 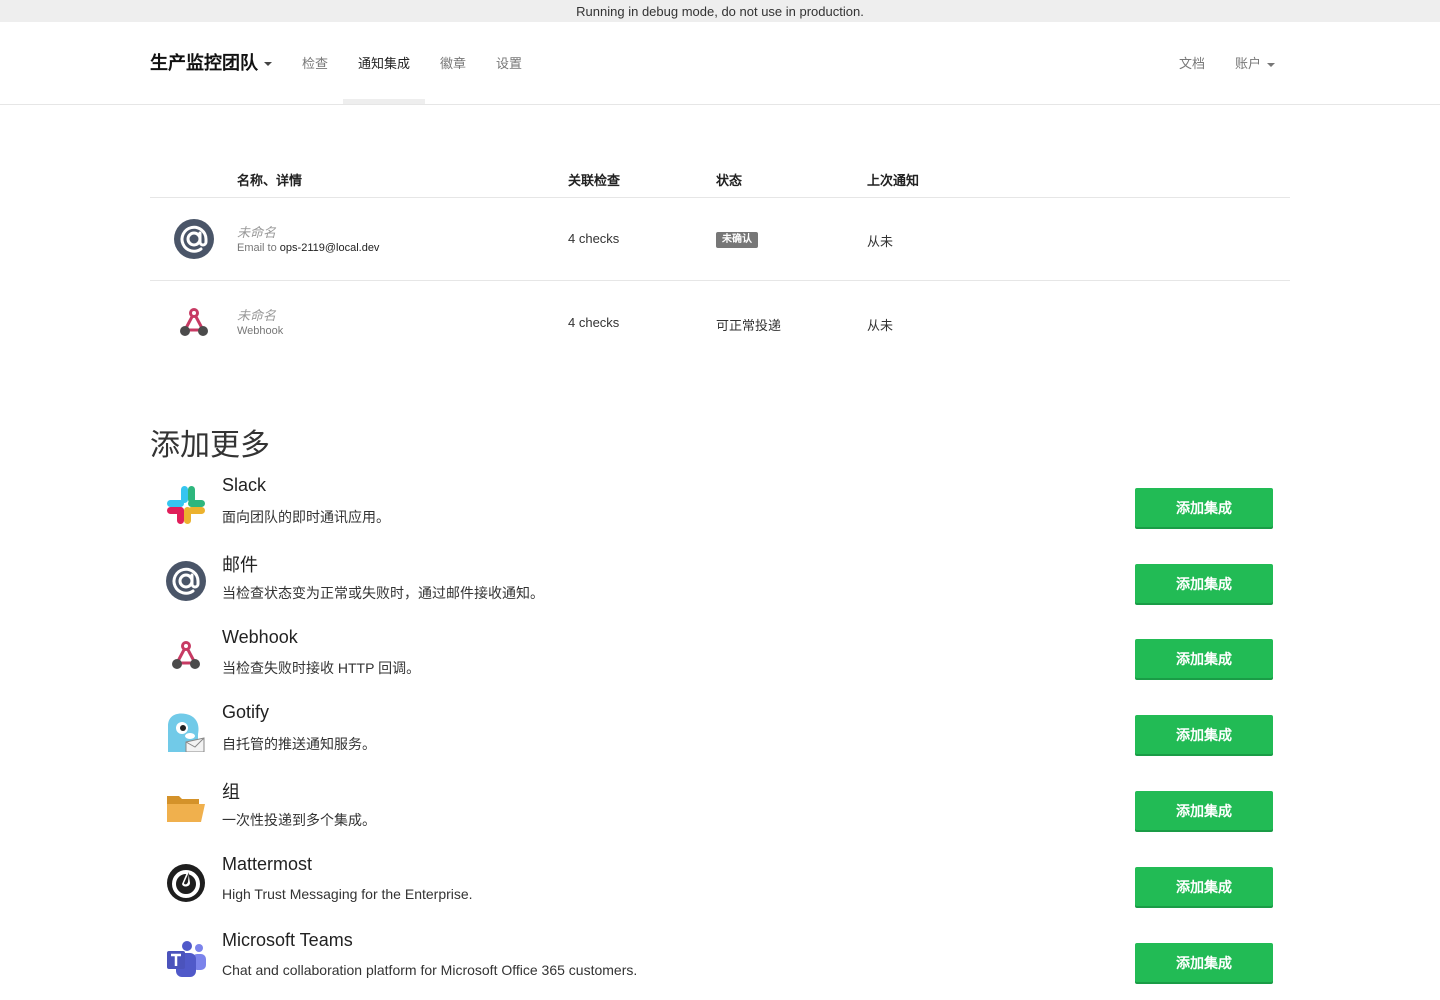 I want to click on add-group-button: 添加集成, so click(x=1204, y=810).